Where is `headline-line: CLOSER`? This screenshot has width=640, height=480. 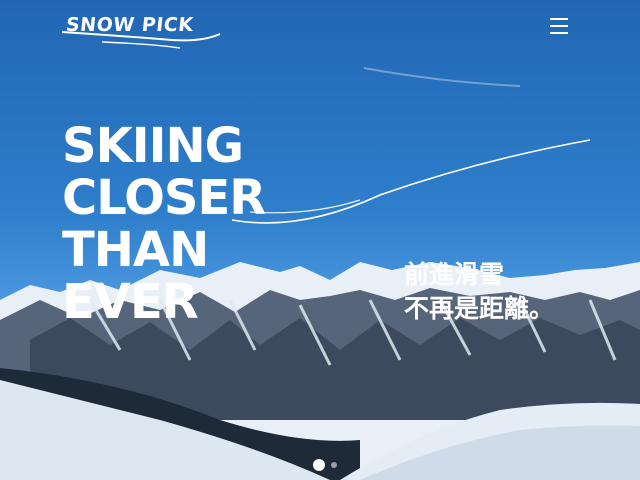 headline-line: CLOSER is located at coordinates (164, 198).